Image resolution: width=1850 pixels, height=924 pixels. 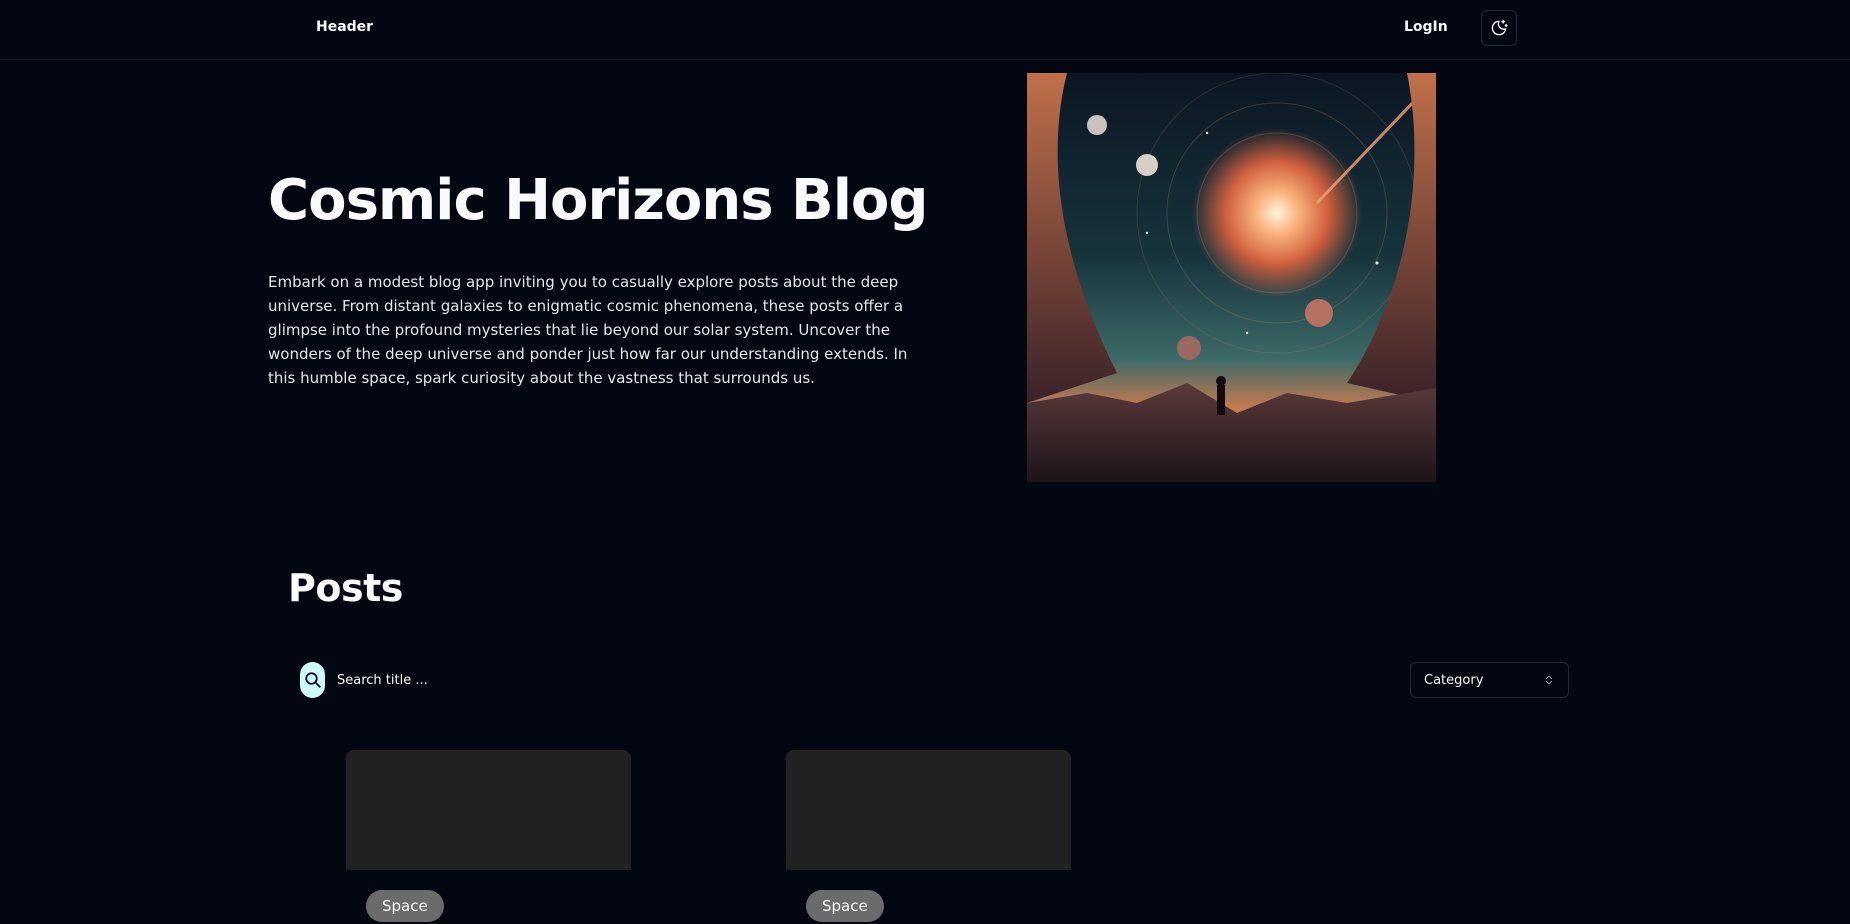 What do you see at coordinates (1454, 680) in the screenshot?
I see `category-select-label: Category` at bounding box center [1454, 680].